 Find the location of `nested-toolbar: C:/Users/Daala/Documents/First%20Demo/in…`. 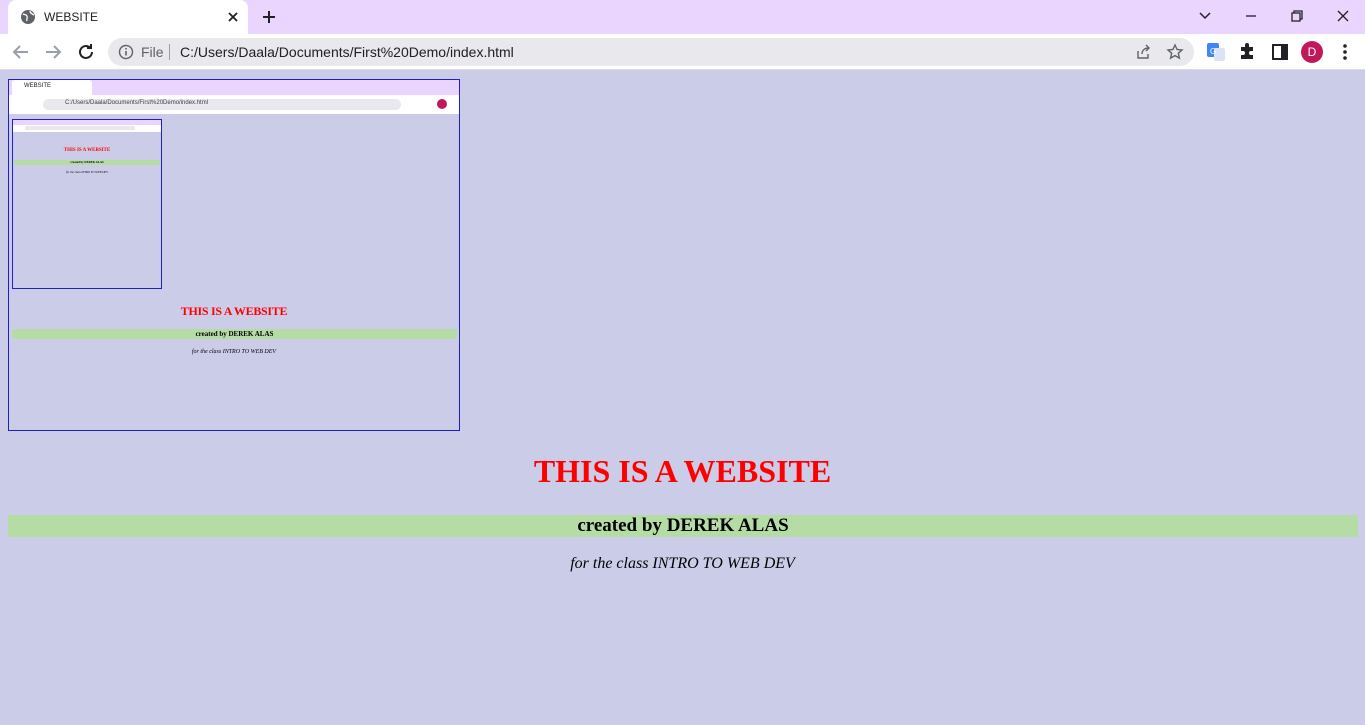

nested-toolbar: C:/Users/Daala/Documents/First%20Demo/in… is located at coordinates (234, 104).